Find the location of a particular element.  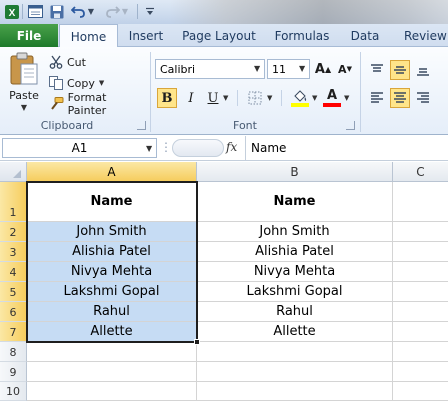

top-align-icon is located at coordinates (377, 70).